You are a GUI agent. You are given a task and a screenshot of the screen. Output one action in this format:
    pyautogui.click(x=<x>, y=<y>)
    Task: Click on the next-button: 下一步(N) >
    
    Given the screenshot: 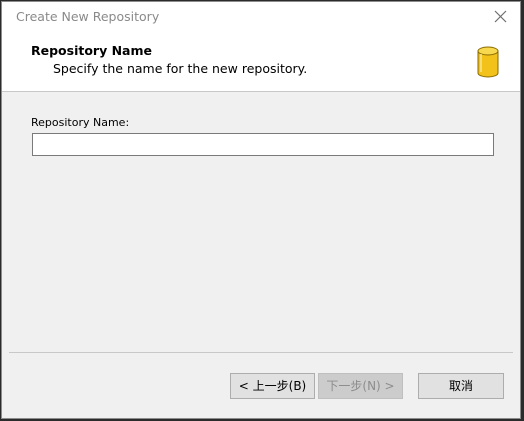 What is the action you would take?
    pyautogui.click(x=360, y=386)
    